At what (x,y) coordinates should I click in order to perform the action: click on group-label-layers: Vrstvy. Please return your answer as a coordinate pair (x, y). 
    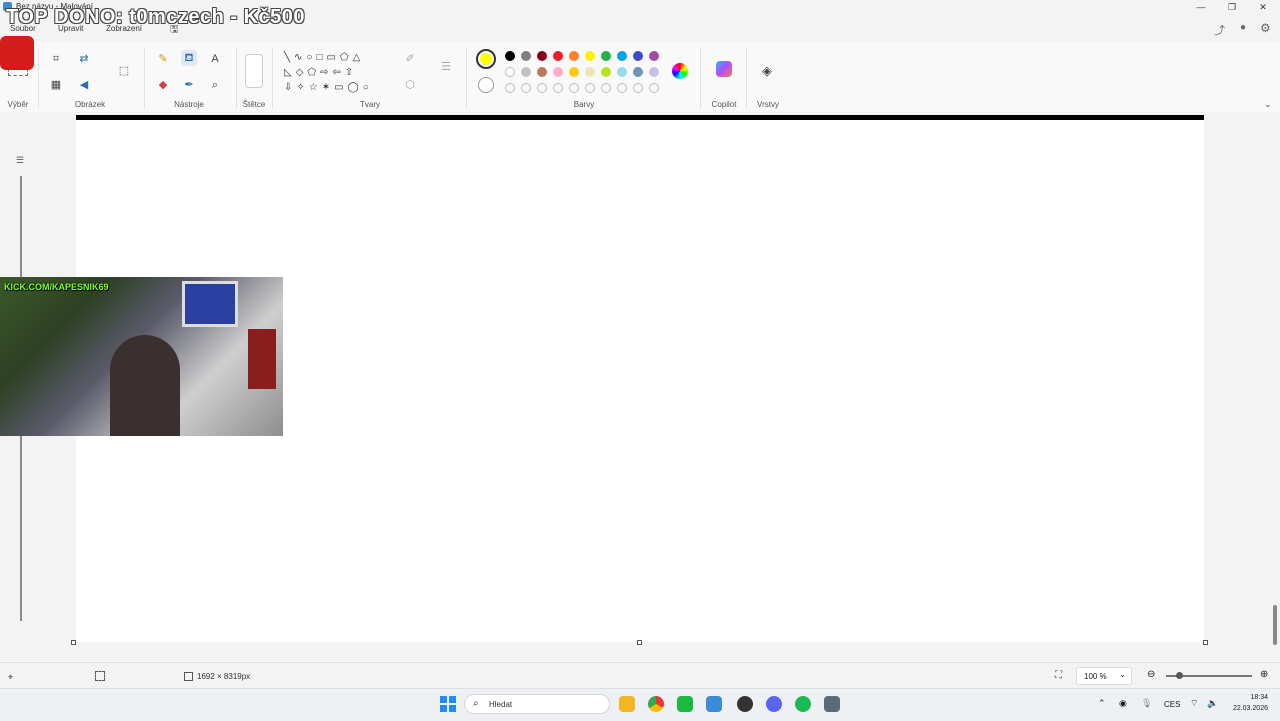
    Looking at the image, I should click on (768, 104).